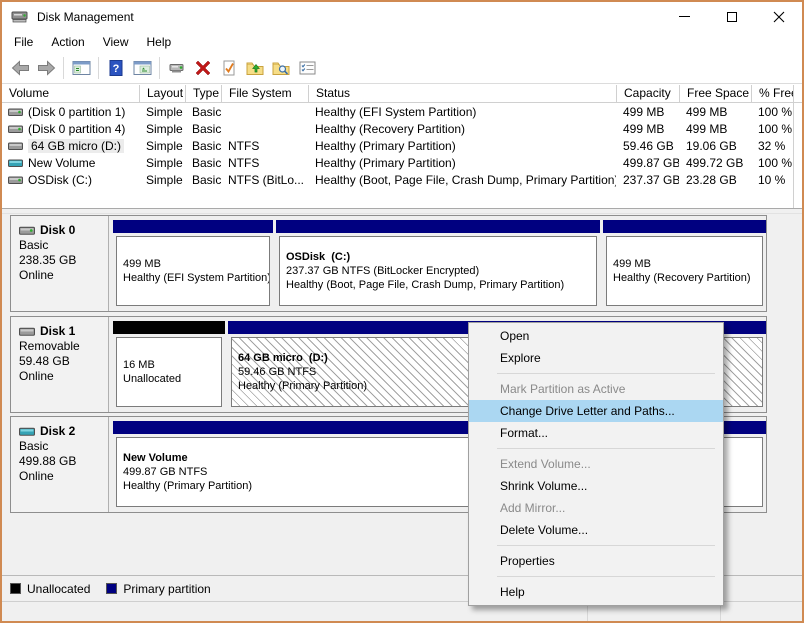 The height and width of the screenshot is (627, 808). I want to click on disk-management-app-icon, so click(19, 16).